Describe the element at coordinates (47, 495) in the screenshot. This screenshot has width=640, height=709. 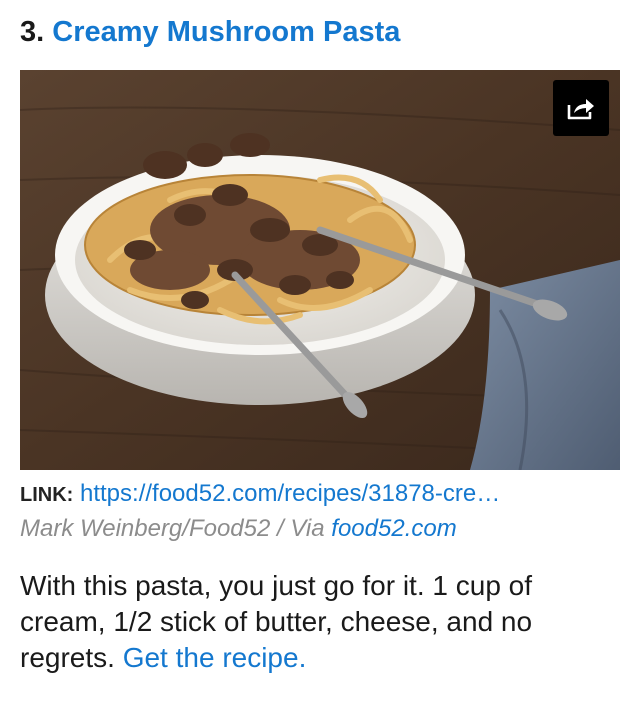
I see `link-label: LINK:` at that location.